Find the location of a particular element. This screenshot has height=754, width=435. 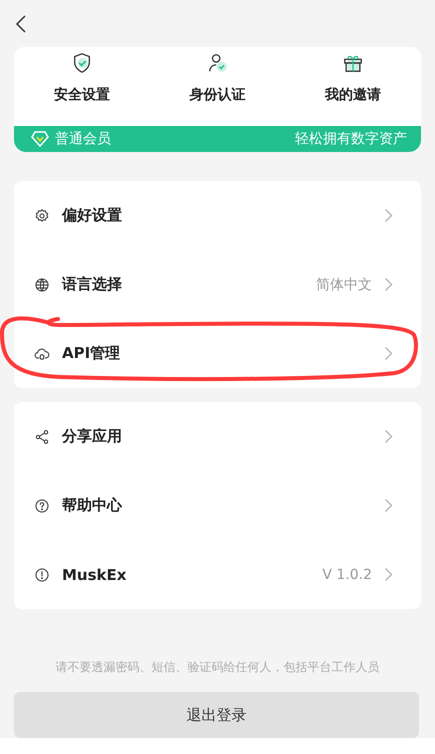

security-notice: 请不要透漏密码、短信、验证码给任何人，包括平台工作人员 is located at coordinates (217, 667).